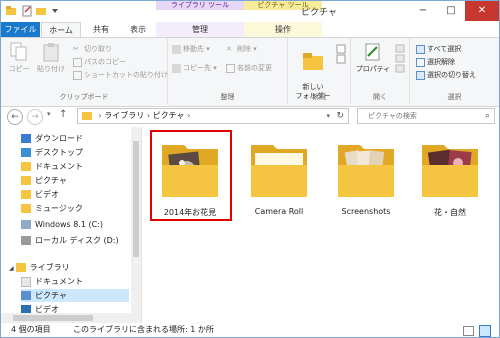  Describe the element at coordinates (279, 176) in the screenshot. I see `folder-item: Camera Roll` at that location.